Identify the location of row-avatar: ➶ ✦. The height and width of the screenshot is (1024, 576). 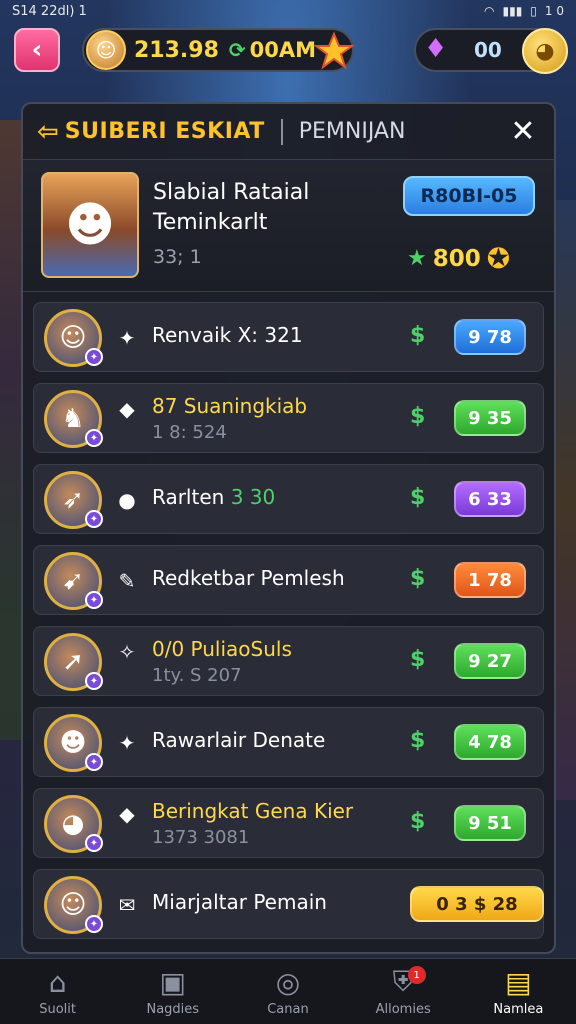
(73, 500).